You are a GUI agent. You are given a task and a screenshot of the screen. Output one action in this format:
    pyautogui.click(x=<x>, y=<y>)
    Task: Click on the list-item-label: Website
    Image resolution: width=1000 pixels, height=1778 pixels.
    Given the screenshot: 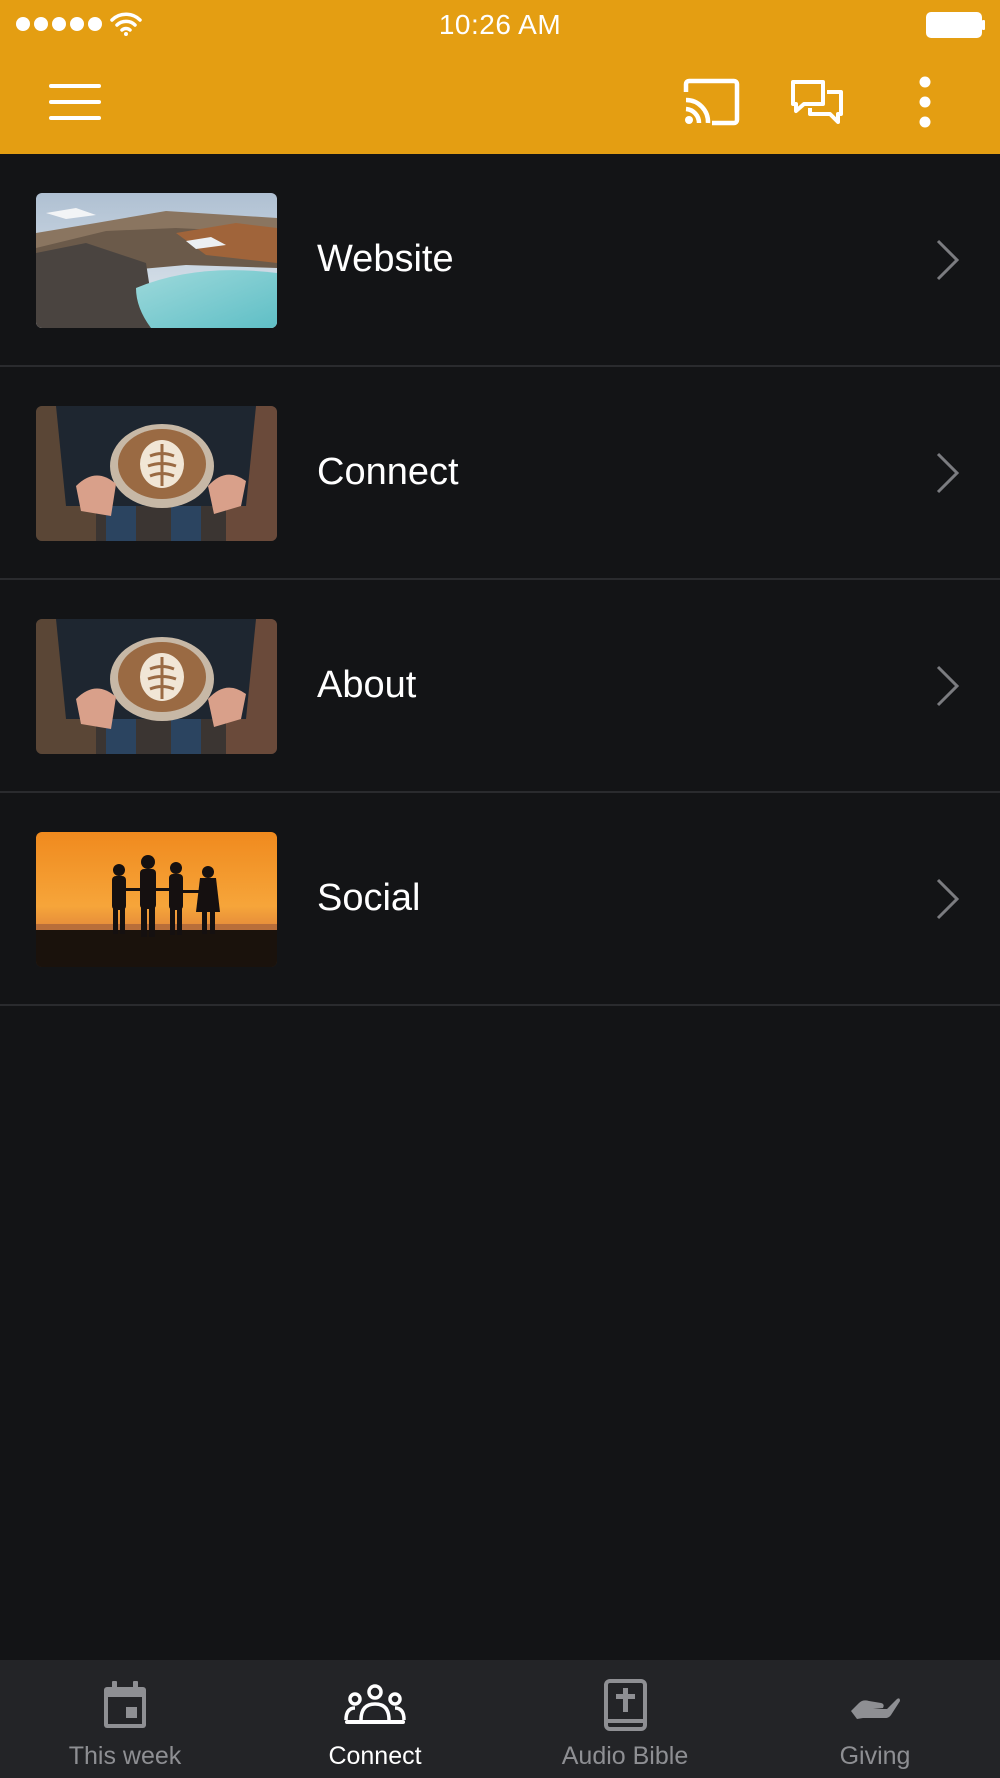 What is the action you would take?
    pyautogui.click(x=385, y=259)
    